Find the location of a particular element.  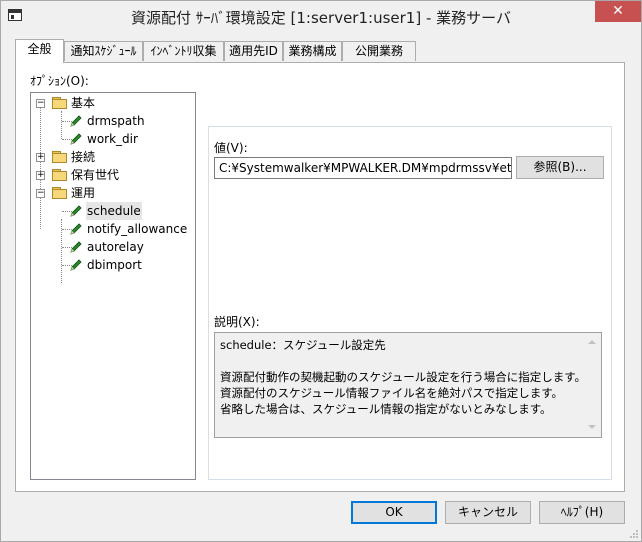

tab-business-config: 業務構成 is located at coordinates (312, 51).